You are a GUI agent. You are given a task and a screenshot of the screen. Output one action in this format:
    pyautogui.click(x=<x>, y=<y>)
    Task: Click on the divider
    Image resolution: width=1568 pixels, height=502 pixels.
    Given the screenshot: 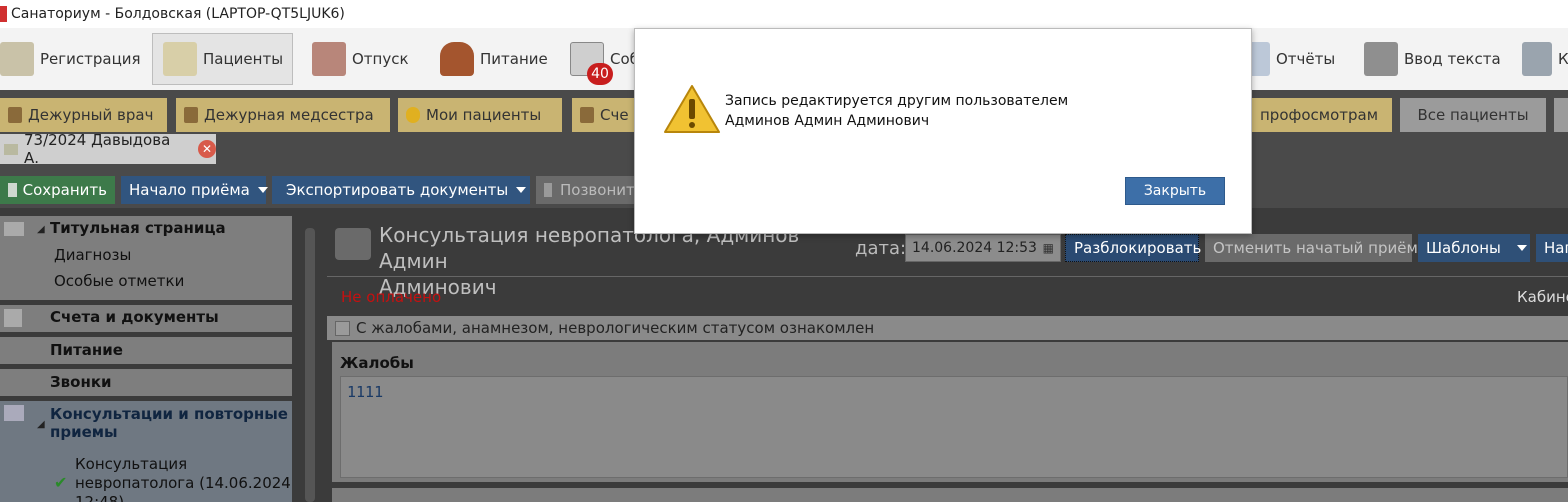 What is the action you would take?
    pyautogui.click(x=947, y=276)
    